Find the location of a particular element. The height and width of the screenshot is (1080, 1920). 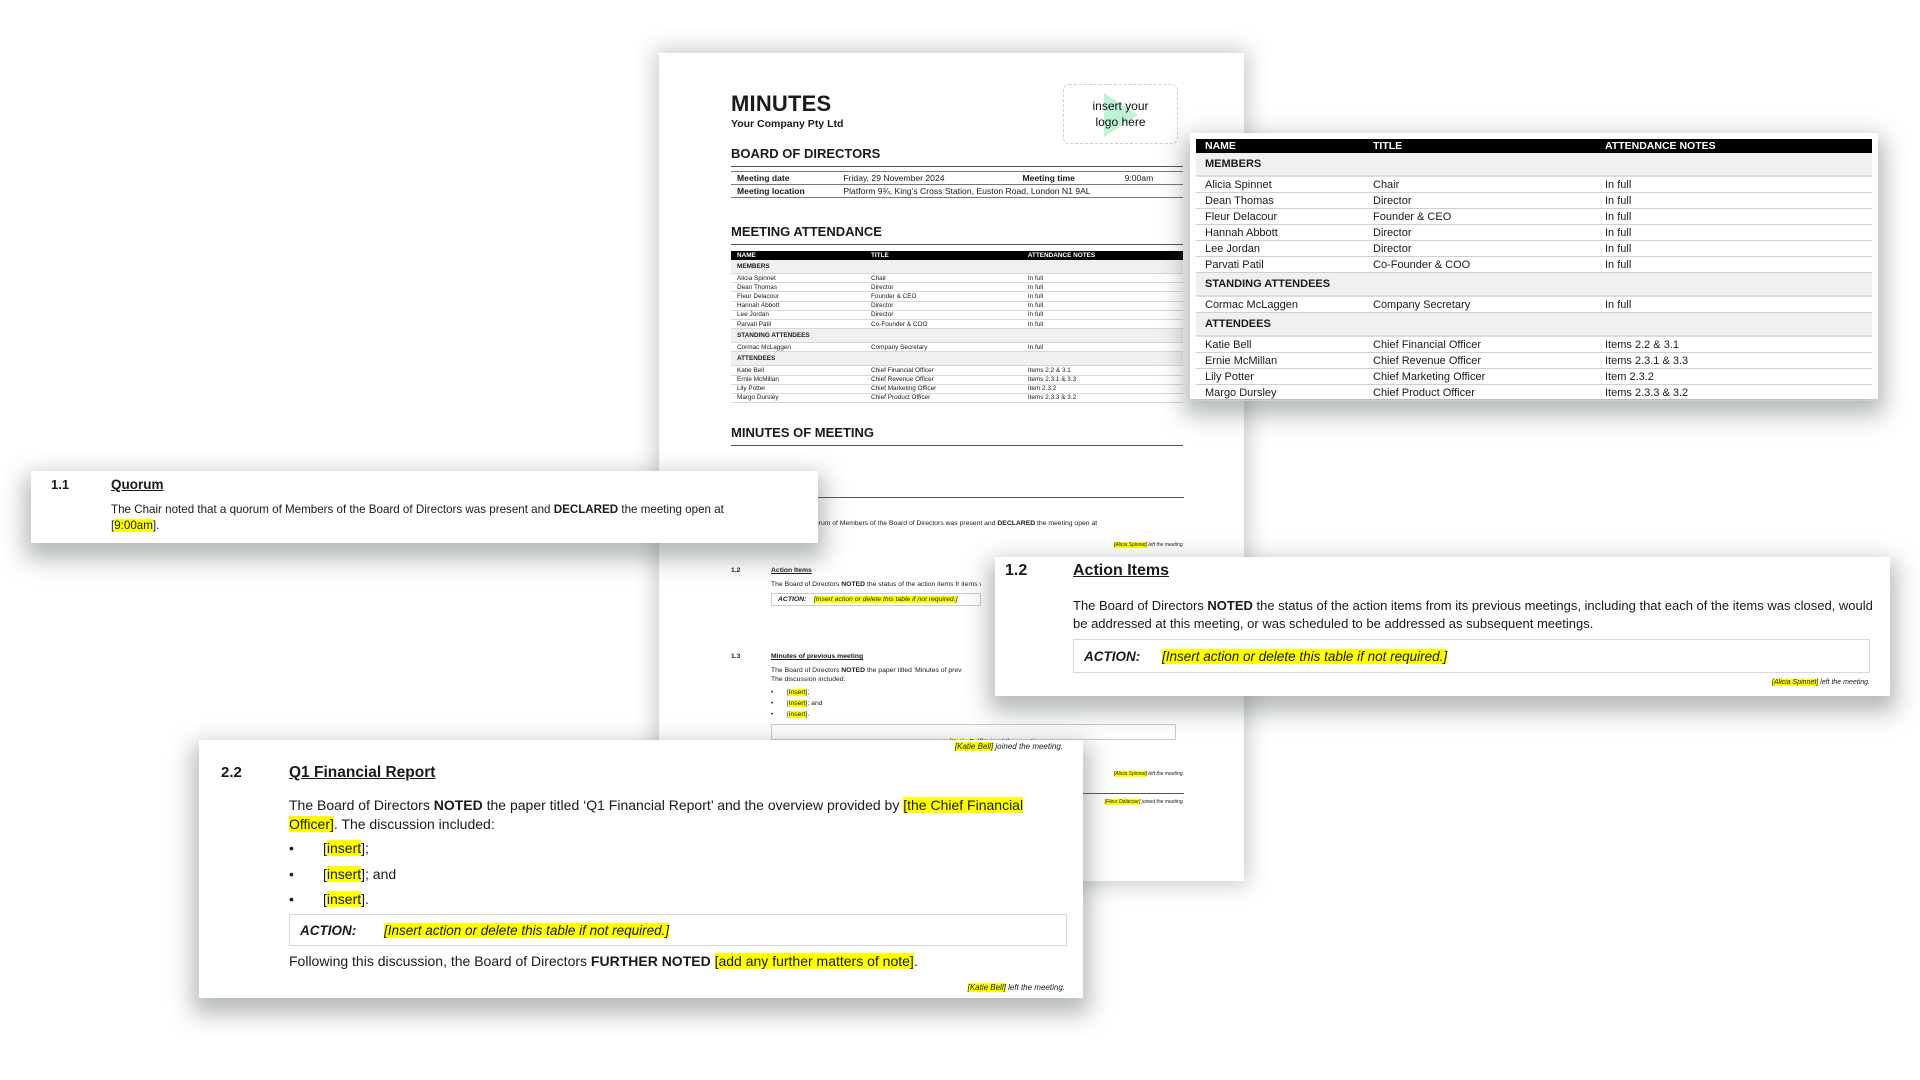

section-number: 1.1 is located at coordinates (60, 484).